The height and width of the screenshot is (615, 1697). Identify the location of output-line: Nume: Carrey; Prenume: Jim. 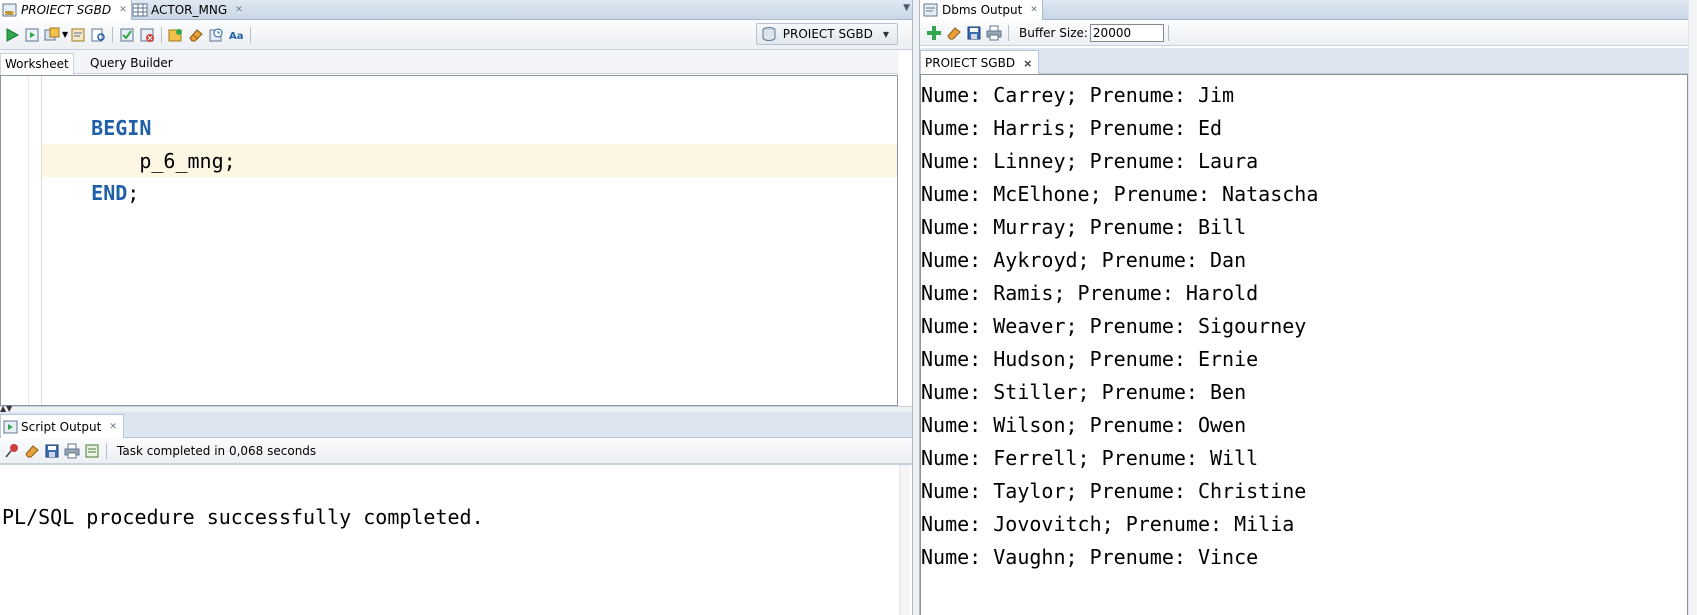
(1078, 95).